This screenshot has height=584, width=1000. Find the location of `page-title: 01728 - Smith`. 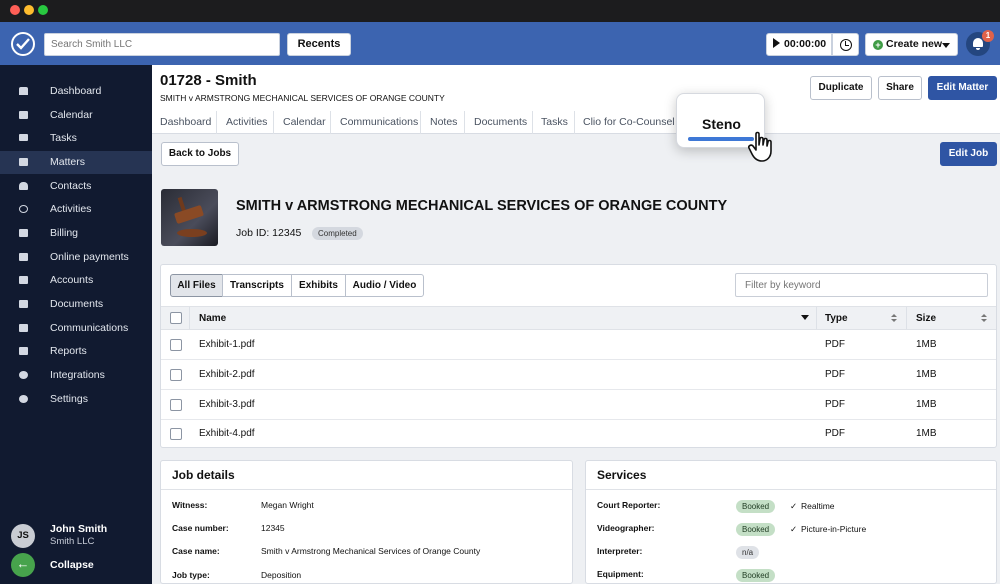

page-title: 01728 - Smith is located at coordinates (208, 80).